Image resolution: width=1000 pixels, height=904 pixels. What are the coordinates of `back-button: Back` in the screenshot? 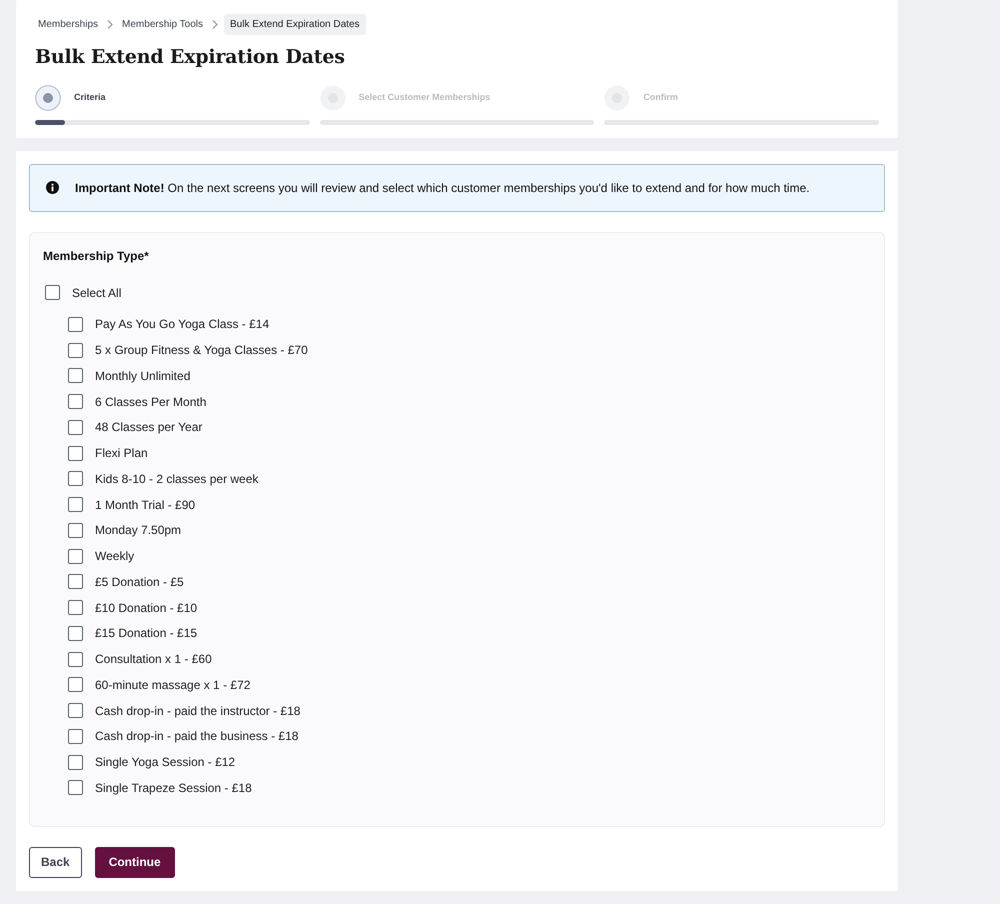 It's located at (55, 862).